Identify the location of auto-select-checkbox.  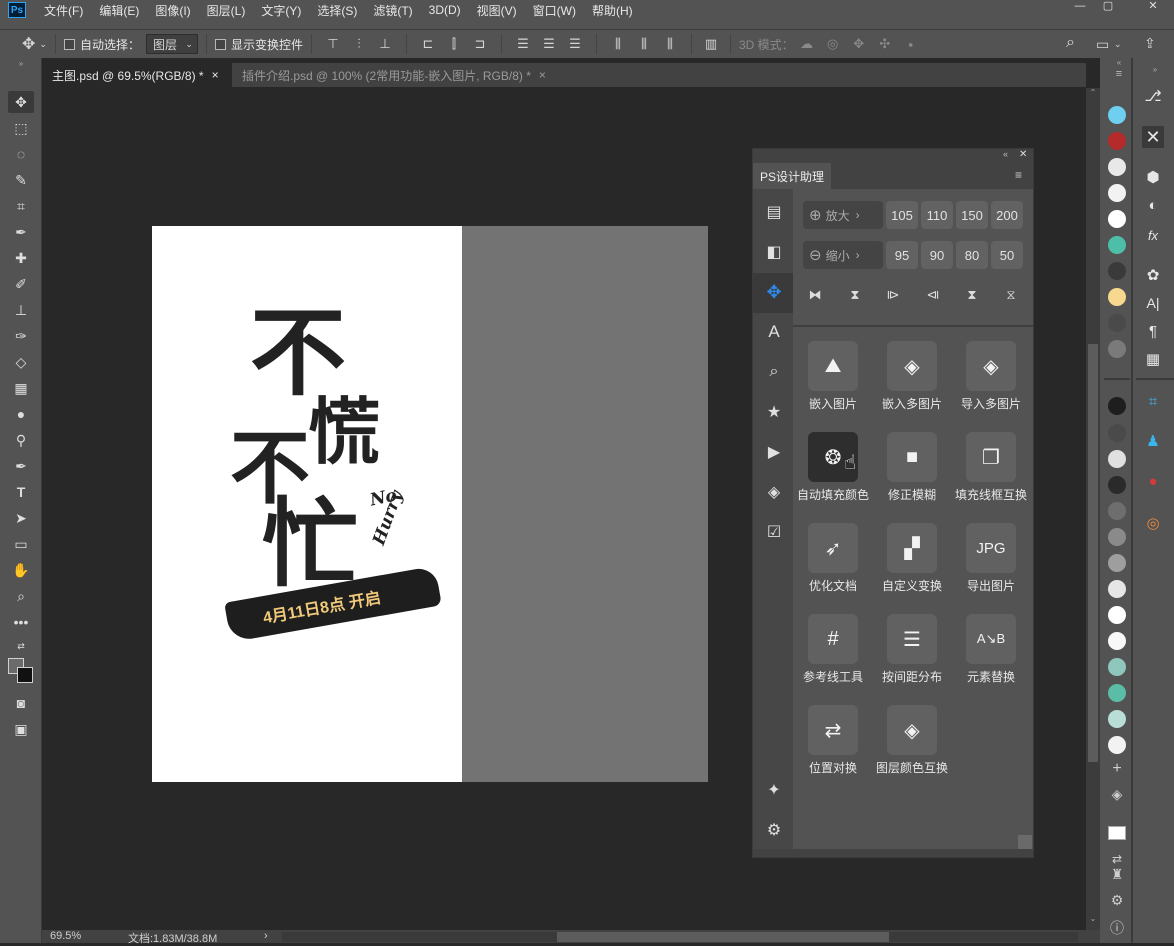
(69, 44).